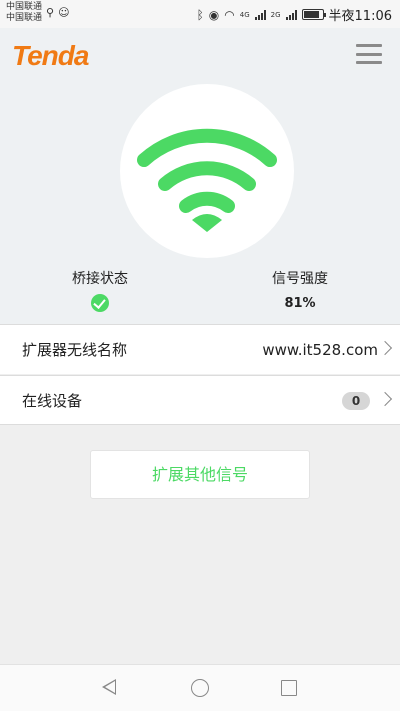 This screenshot has height=711, width=400. I want to click on online-devices-label: 在线设备, so click(52, 400).